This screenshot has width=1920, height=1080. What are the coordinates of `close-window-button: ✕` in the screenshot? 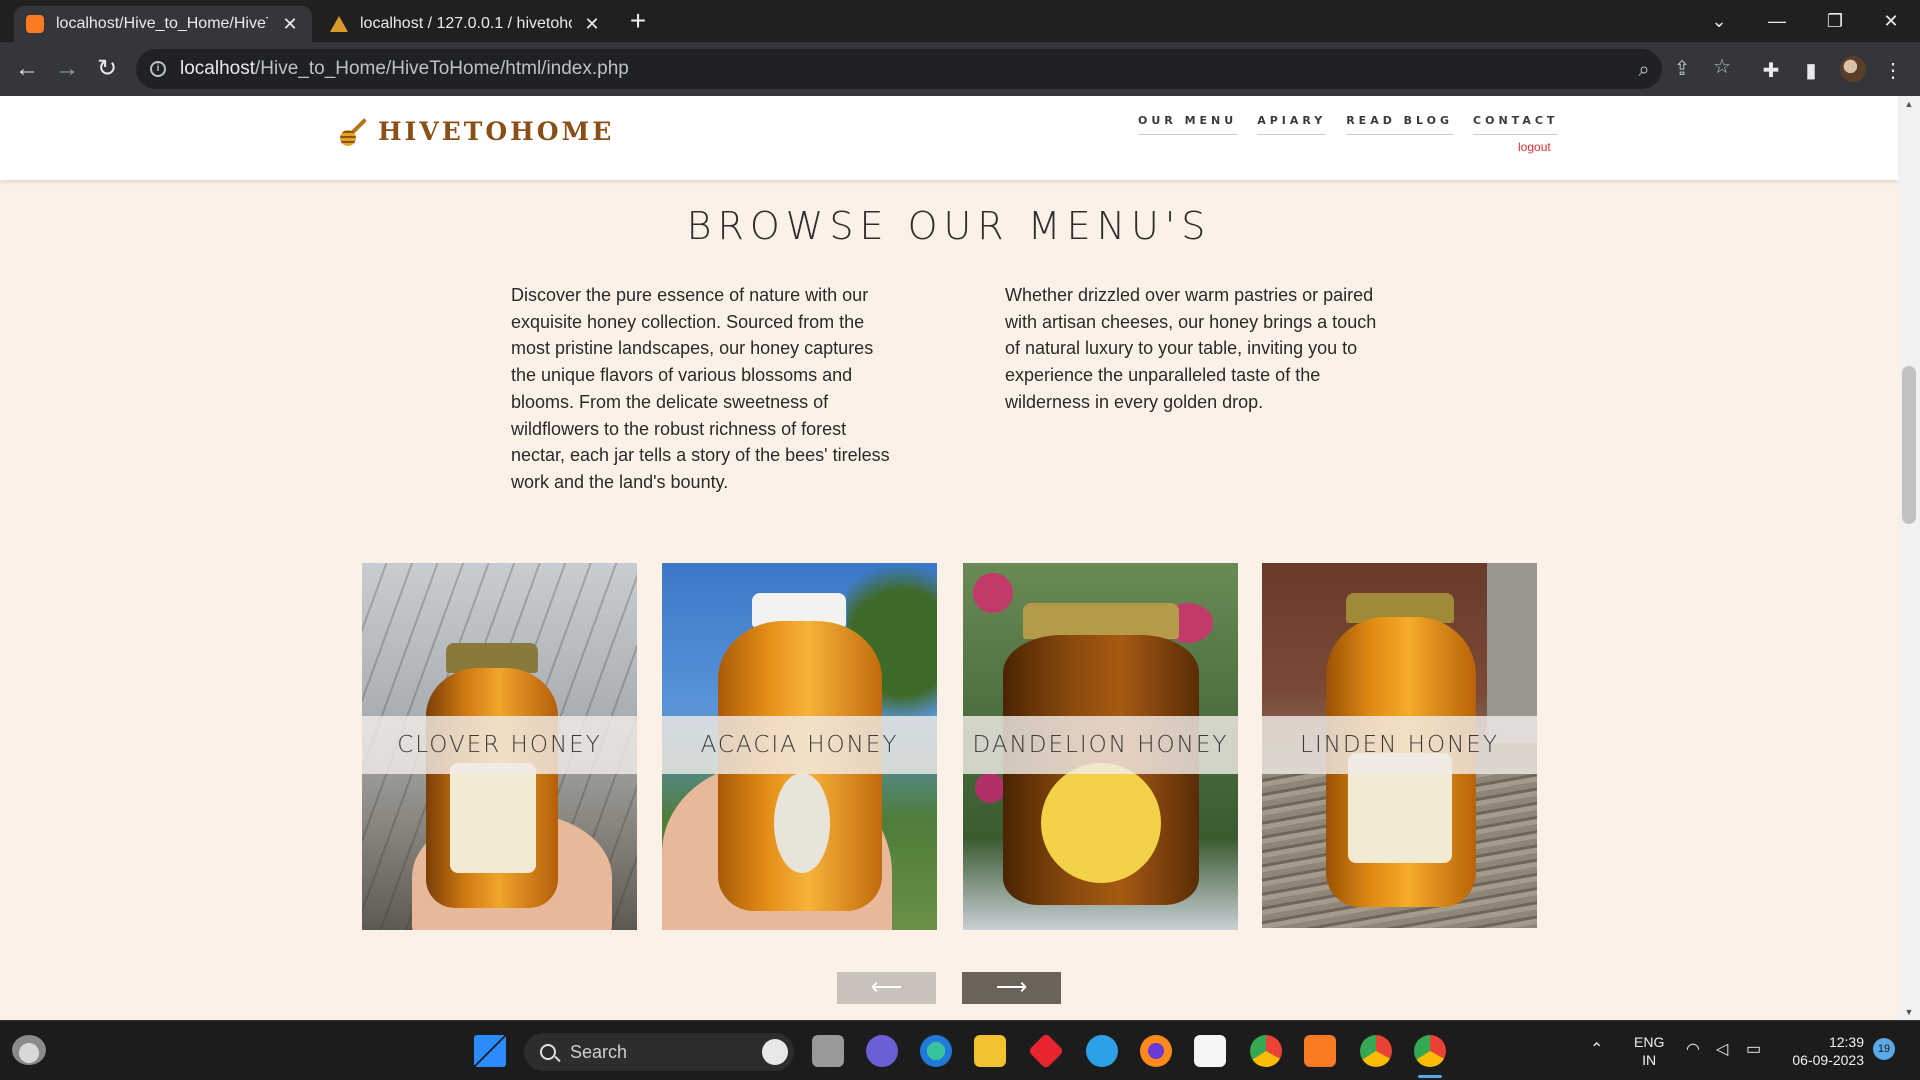 It's located at (1891, 21).